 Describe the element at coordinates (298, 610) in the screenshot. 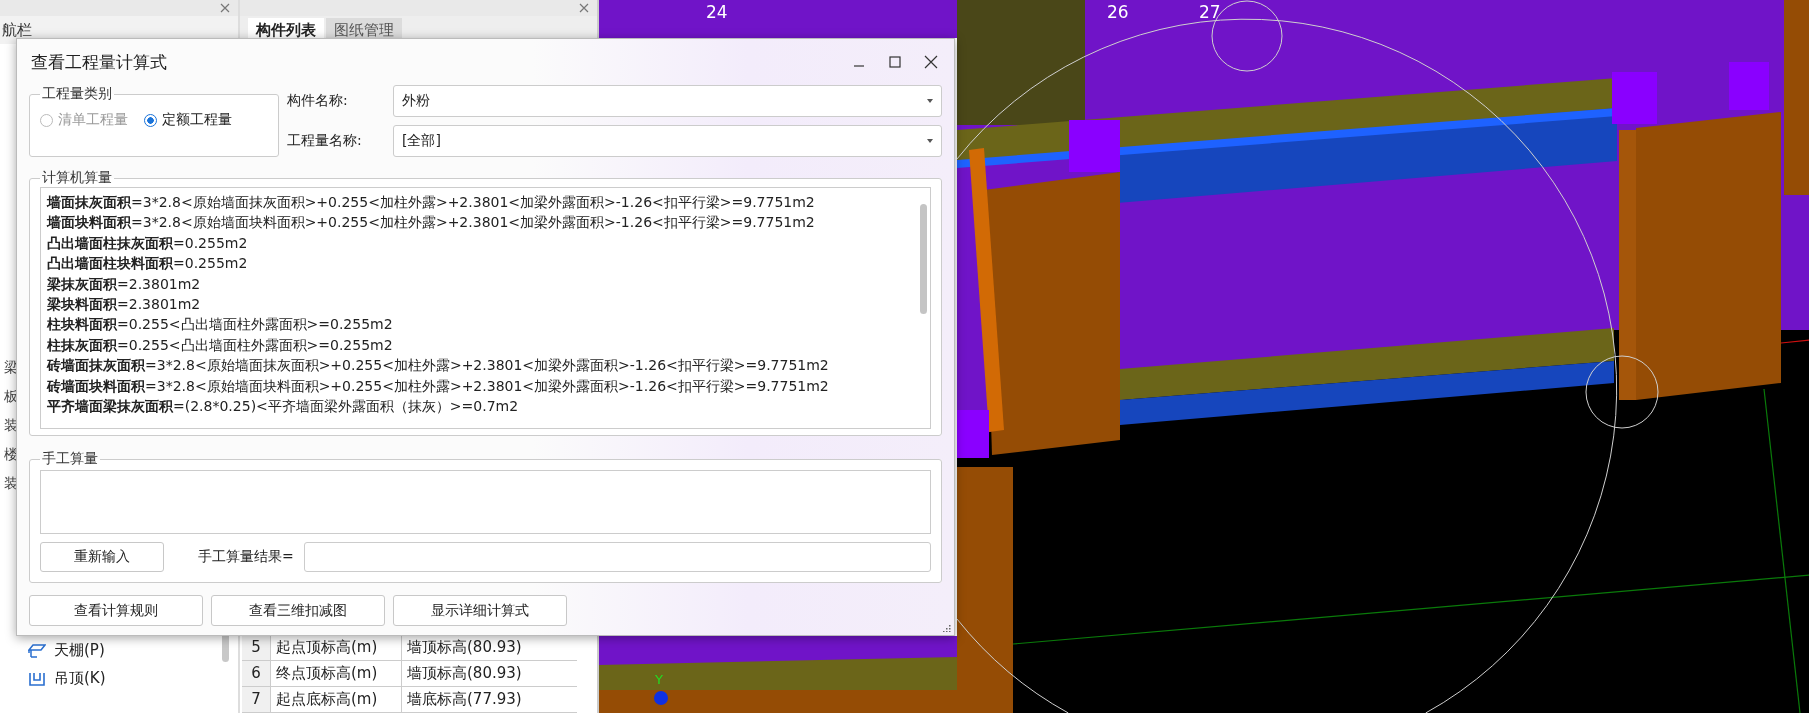

I see `dialog-button: 查看三维扣减图` at that location.